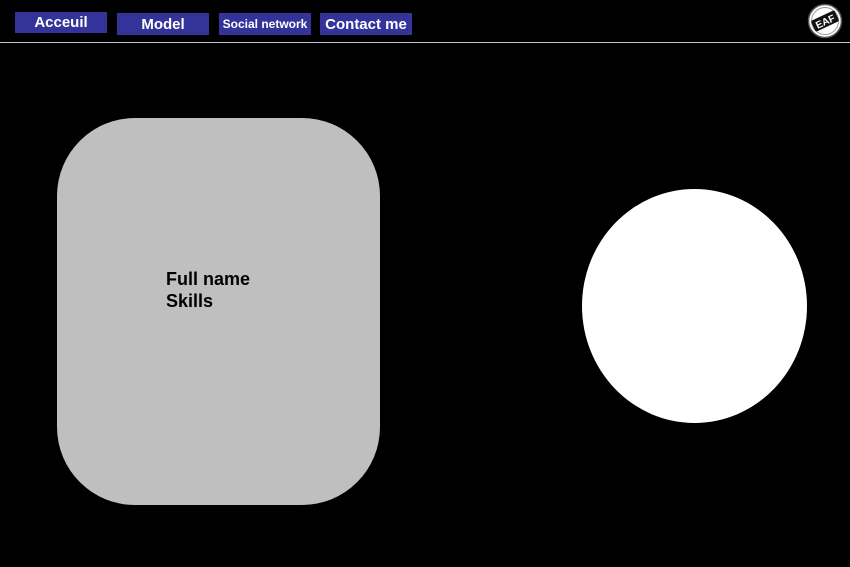  I want to click on logo-graphic: EAF, so click(825, 21).